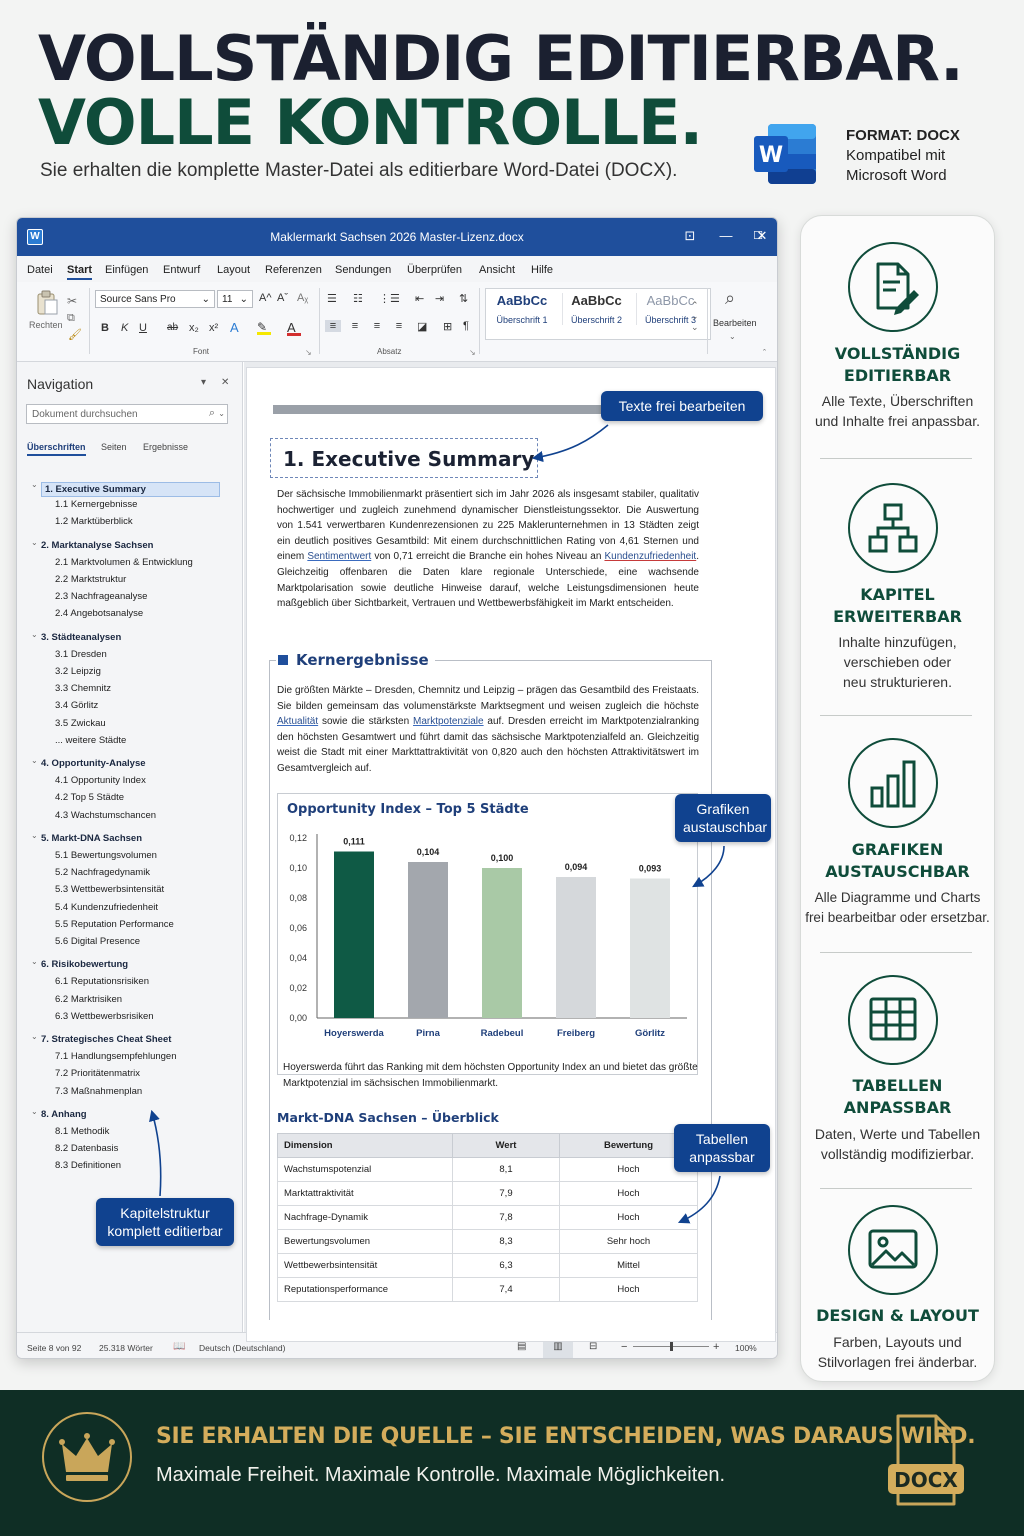 This screenshot has width=1024, height=1536. Describe the element at coordinates (422, 326) in the screenshot. I see `shading-icon: ◪` at that location.